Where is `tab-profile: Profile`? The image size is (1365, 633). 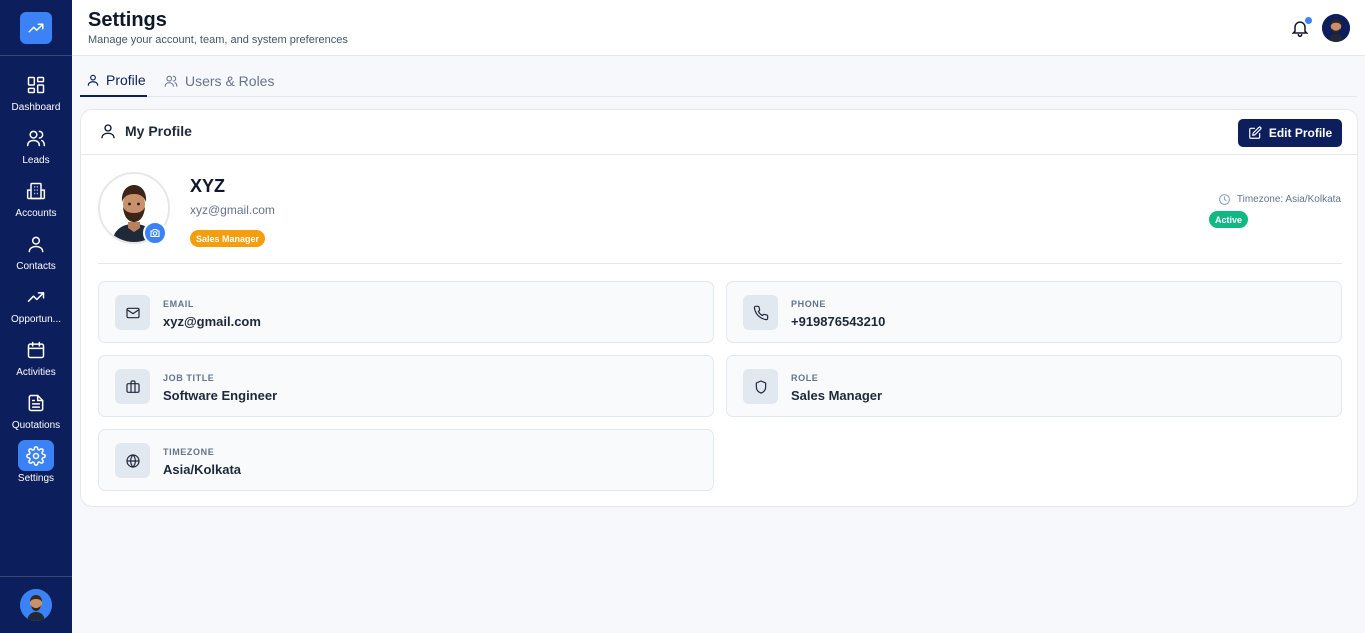
tab-profile: Profile is located at coordinates (113, 80).